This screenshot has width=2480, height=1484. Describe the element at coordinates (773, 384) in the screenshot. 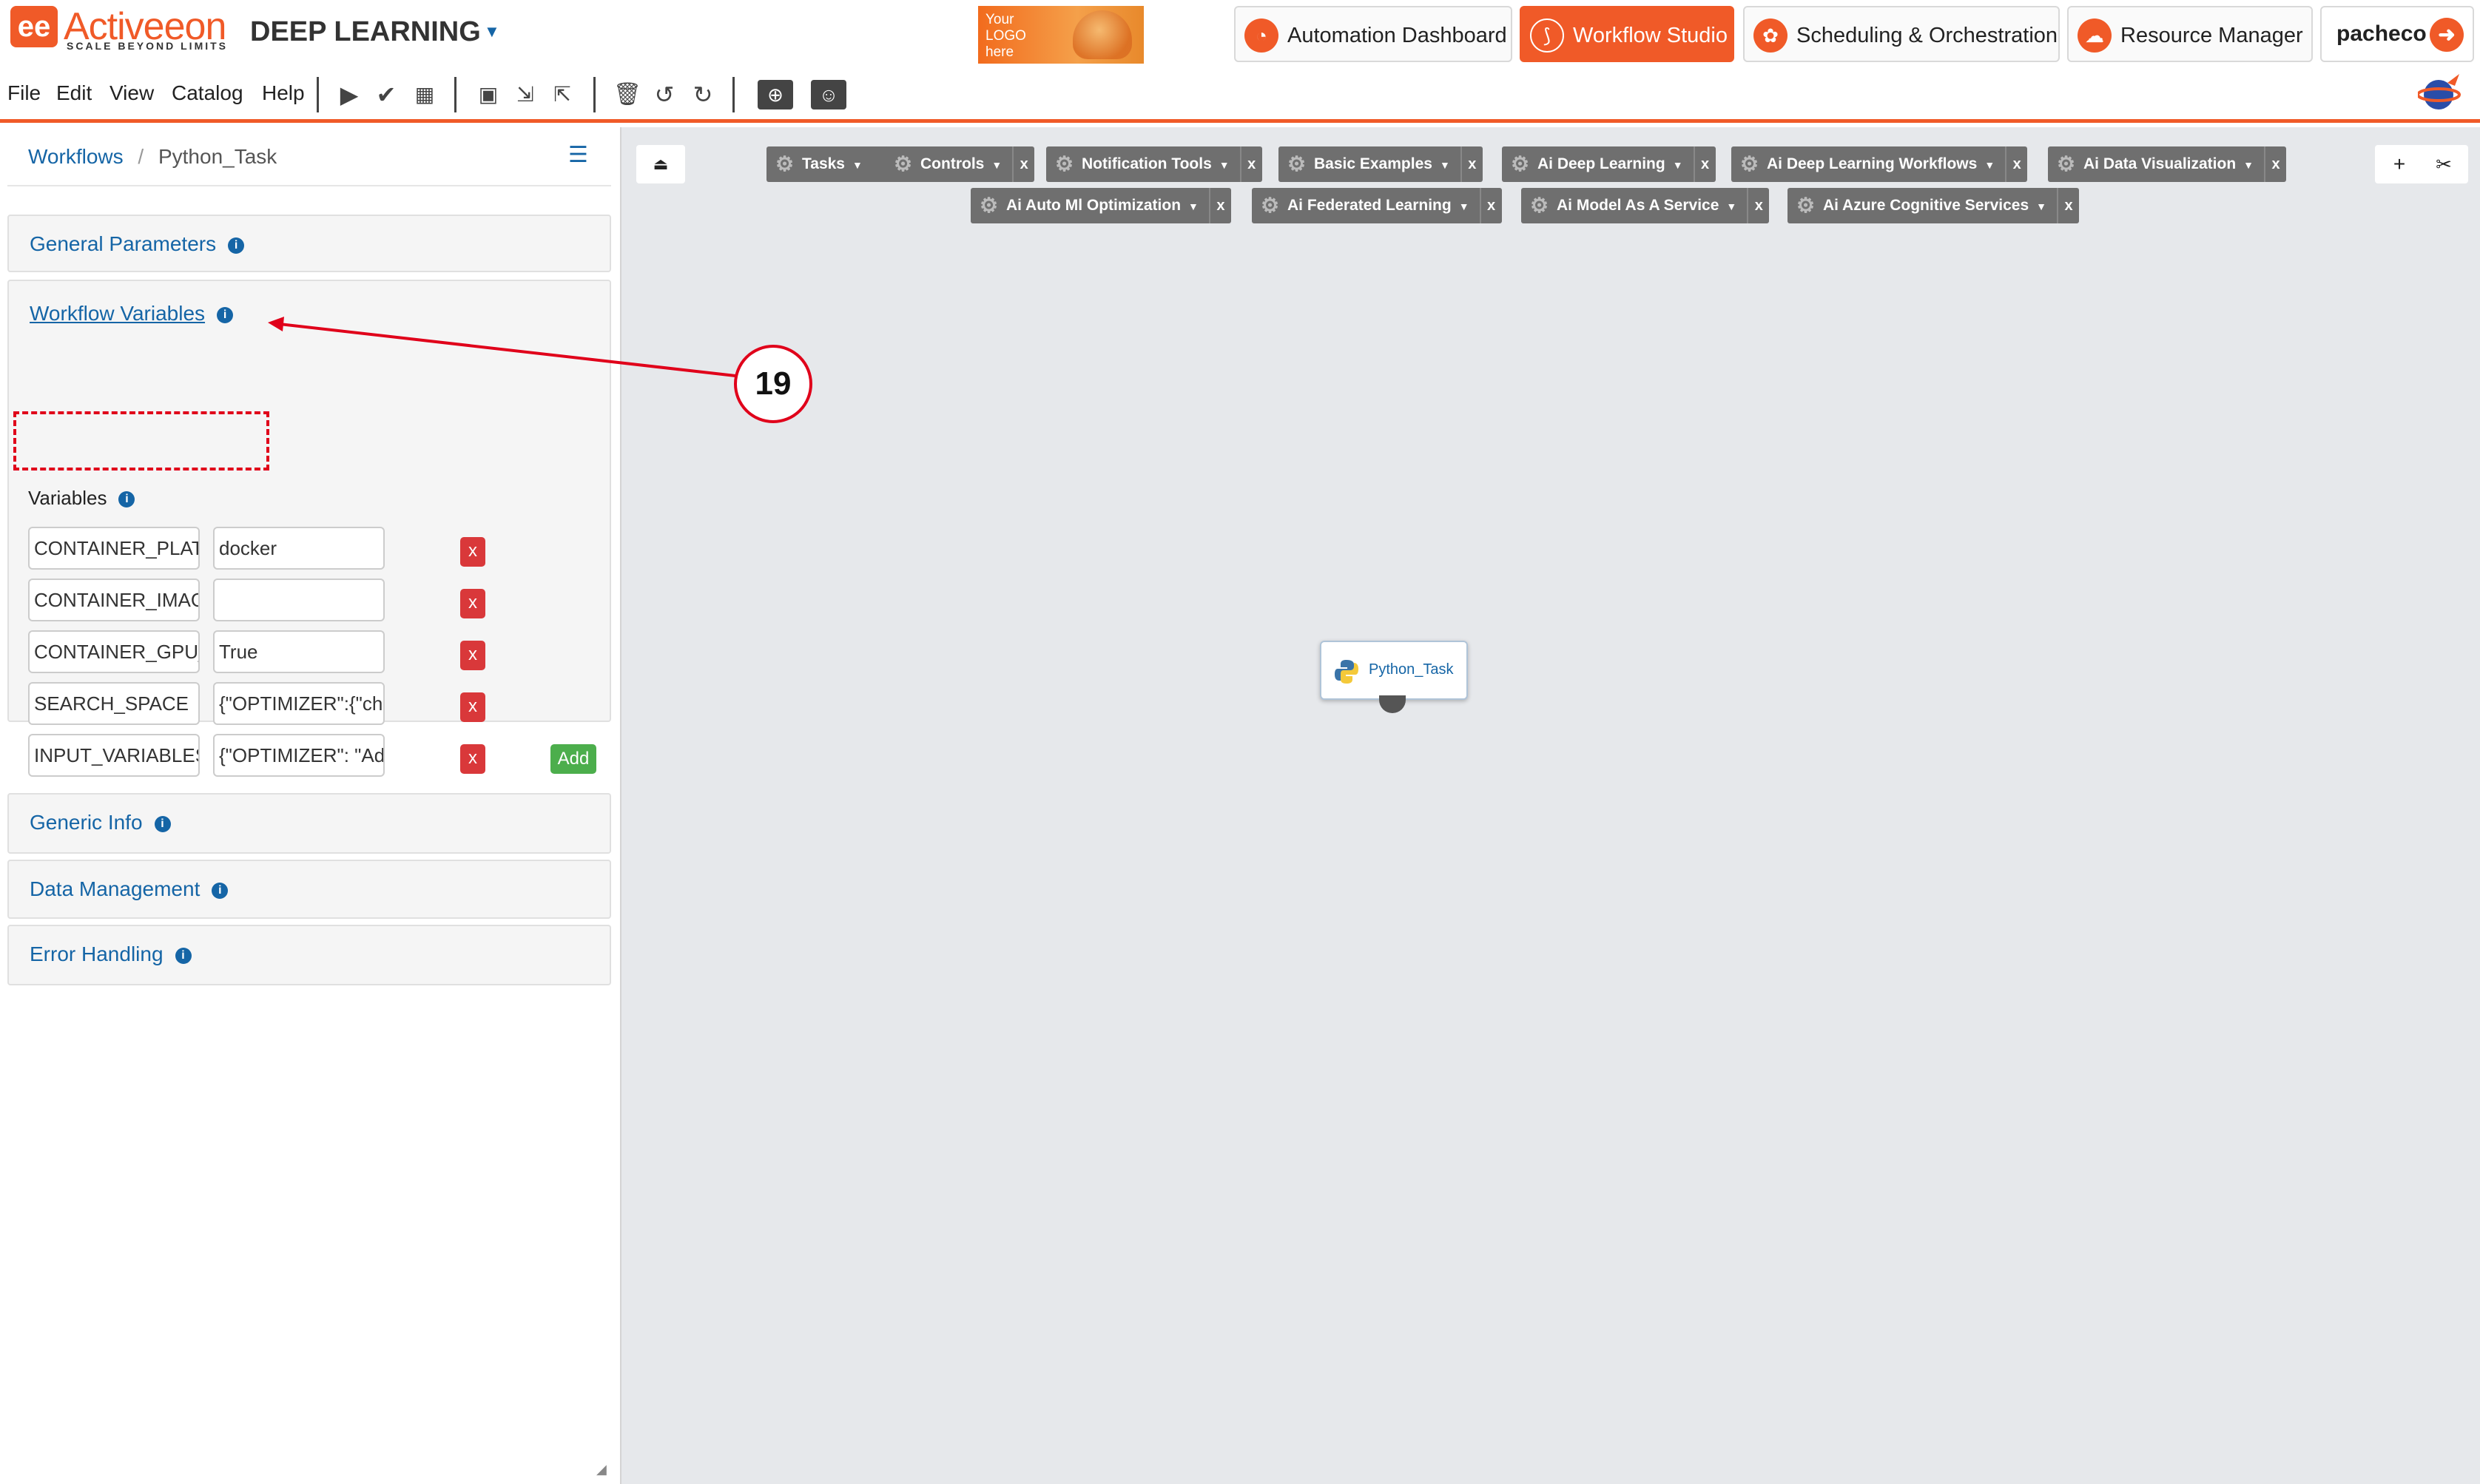

I see `annotation-number-badge: 19` at that location.